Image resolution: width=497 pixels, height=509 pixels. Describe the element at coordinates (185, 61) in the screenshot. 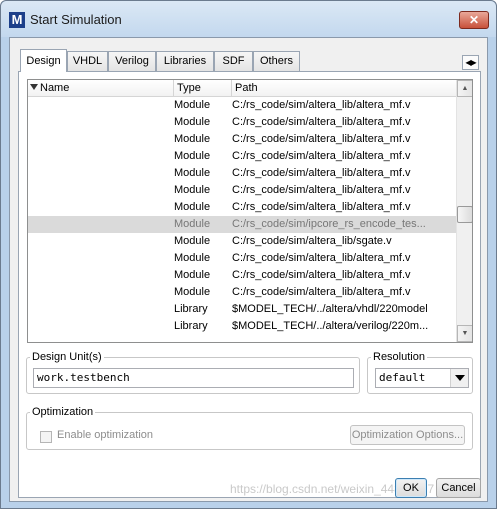

I see `tab-libraries: Libraries` at that location.